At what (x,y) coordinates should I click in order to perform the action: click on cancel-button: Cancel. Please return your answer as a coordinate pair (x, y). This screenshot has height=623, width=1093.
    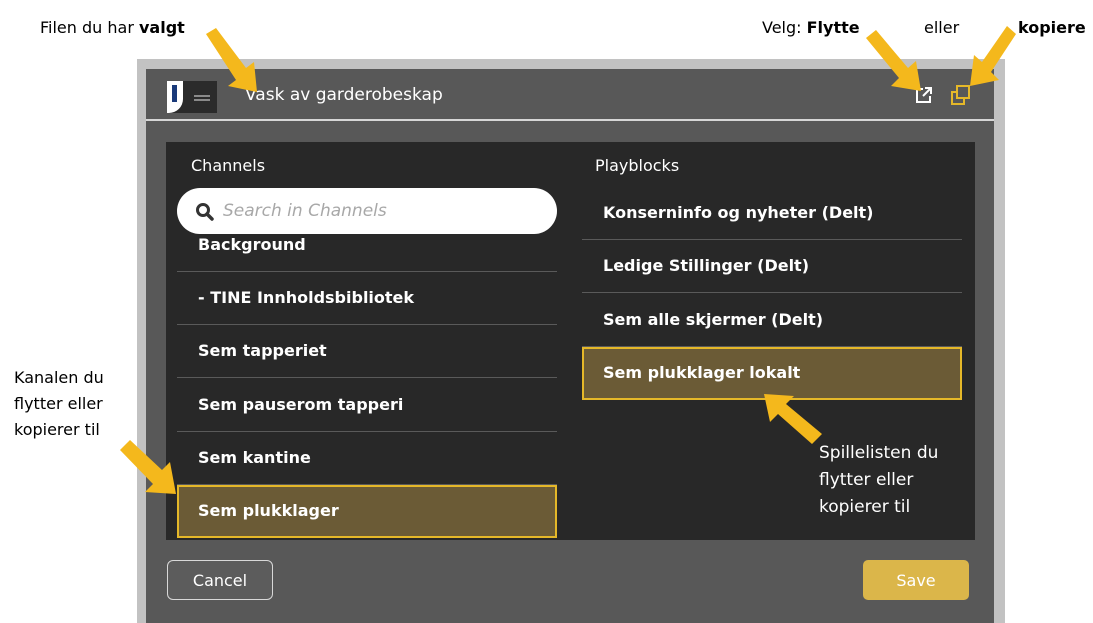
    Looking at the image, I should click on (220, 580).